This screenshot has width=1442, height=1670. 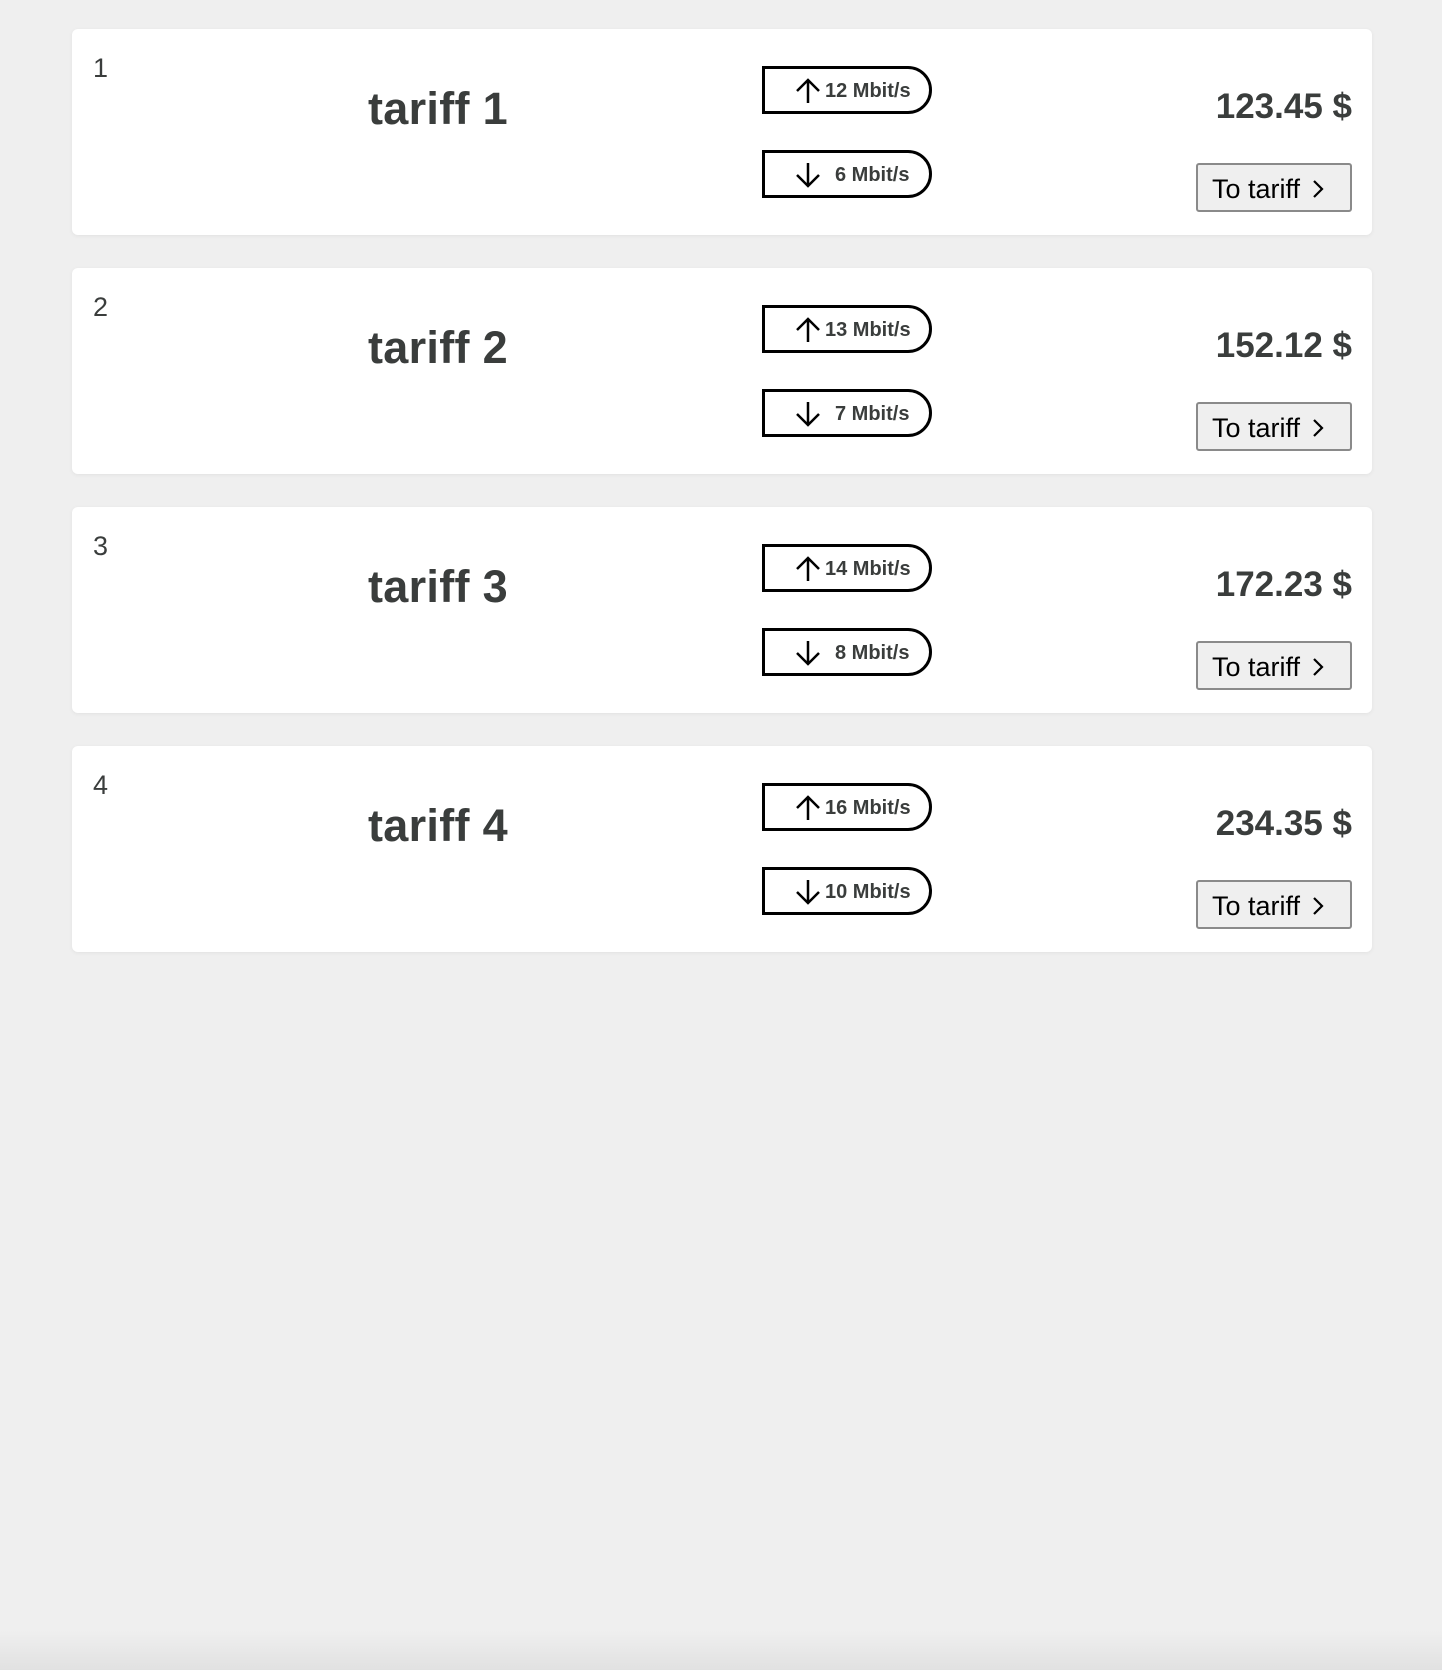 I want to click on download-speed-value: 6 Mbit/s, so click(x=872, y=175).